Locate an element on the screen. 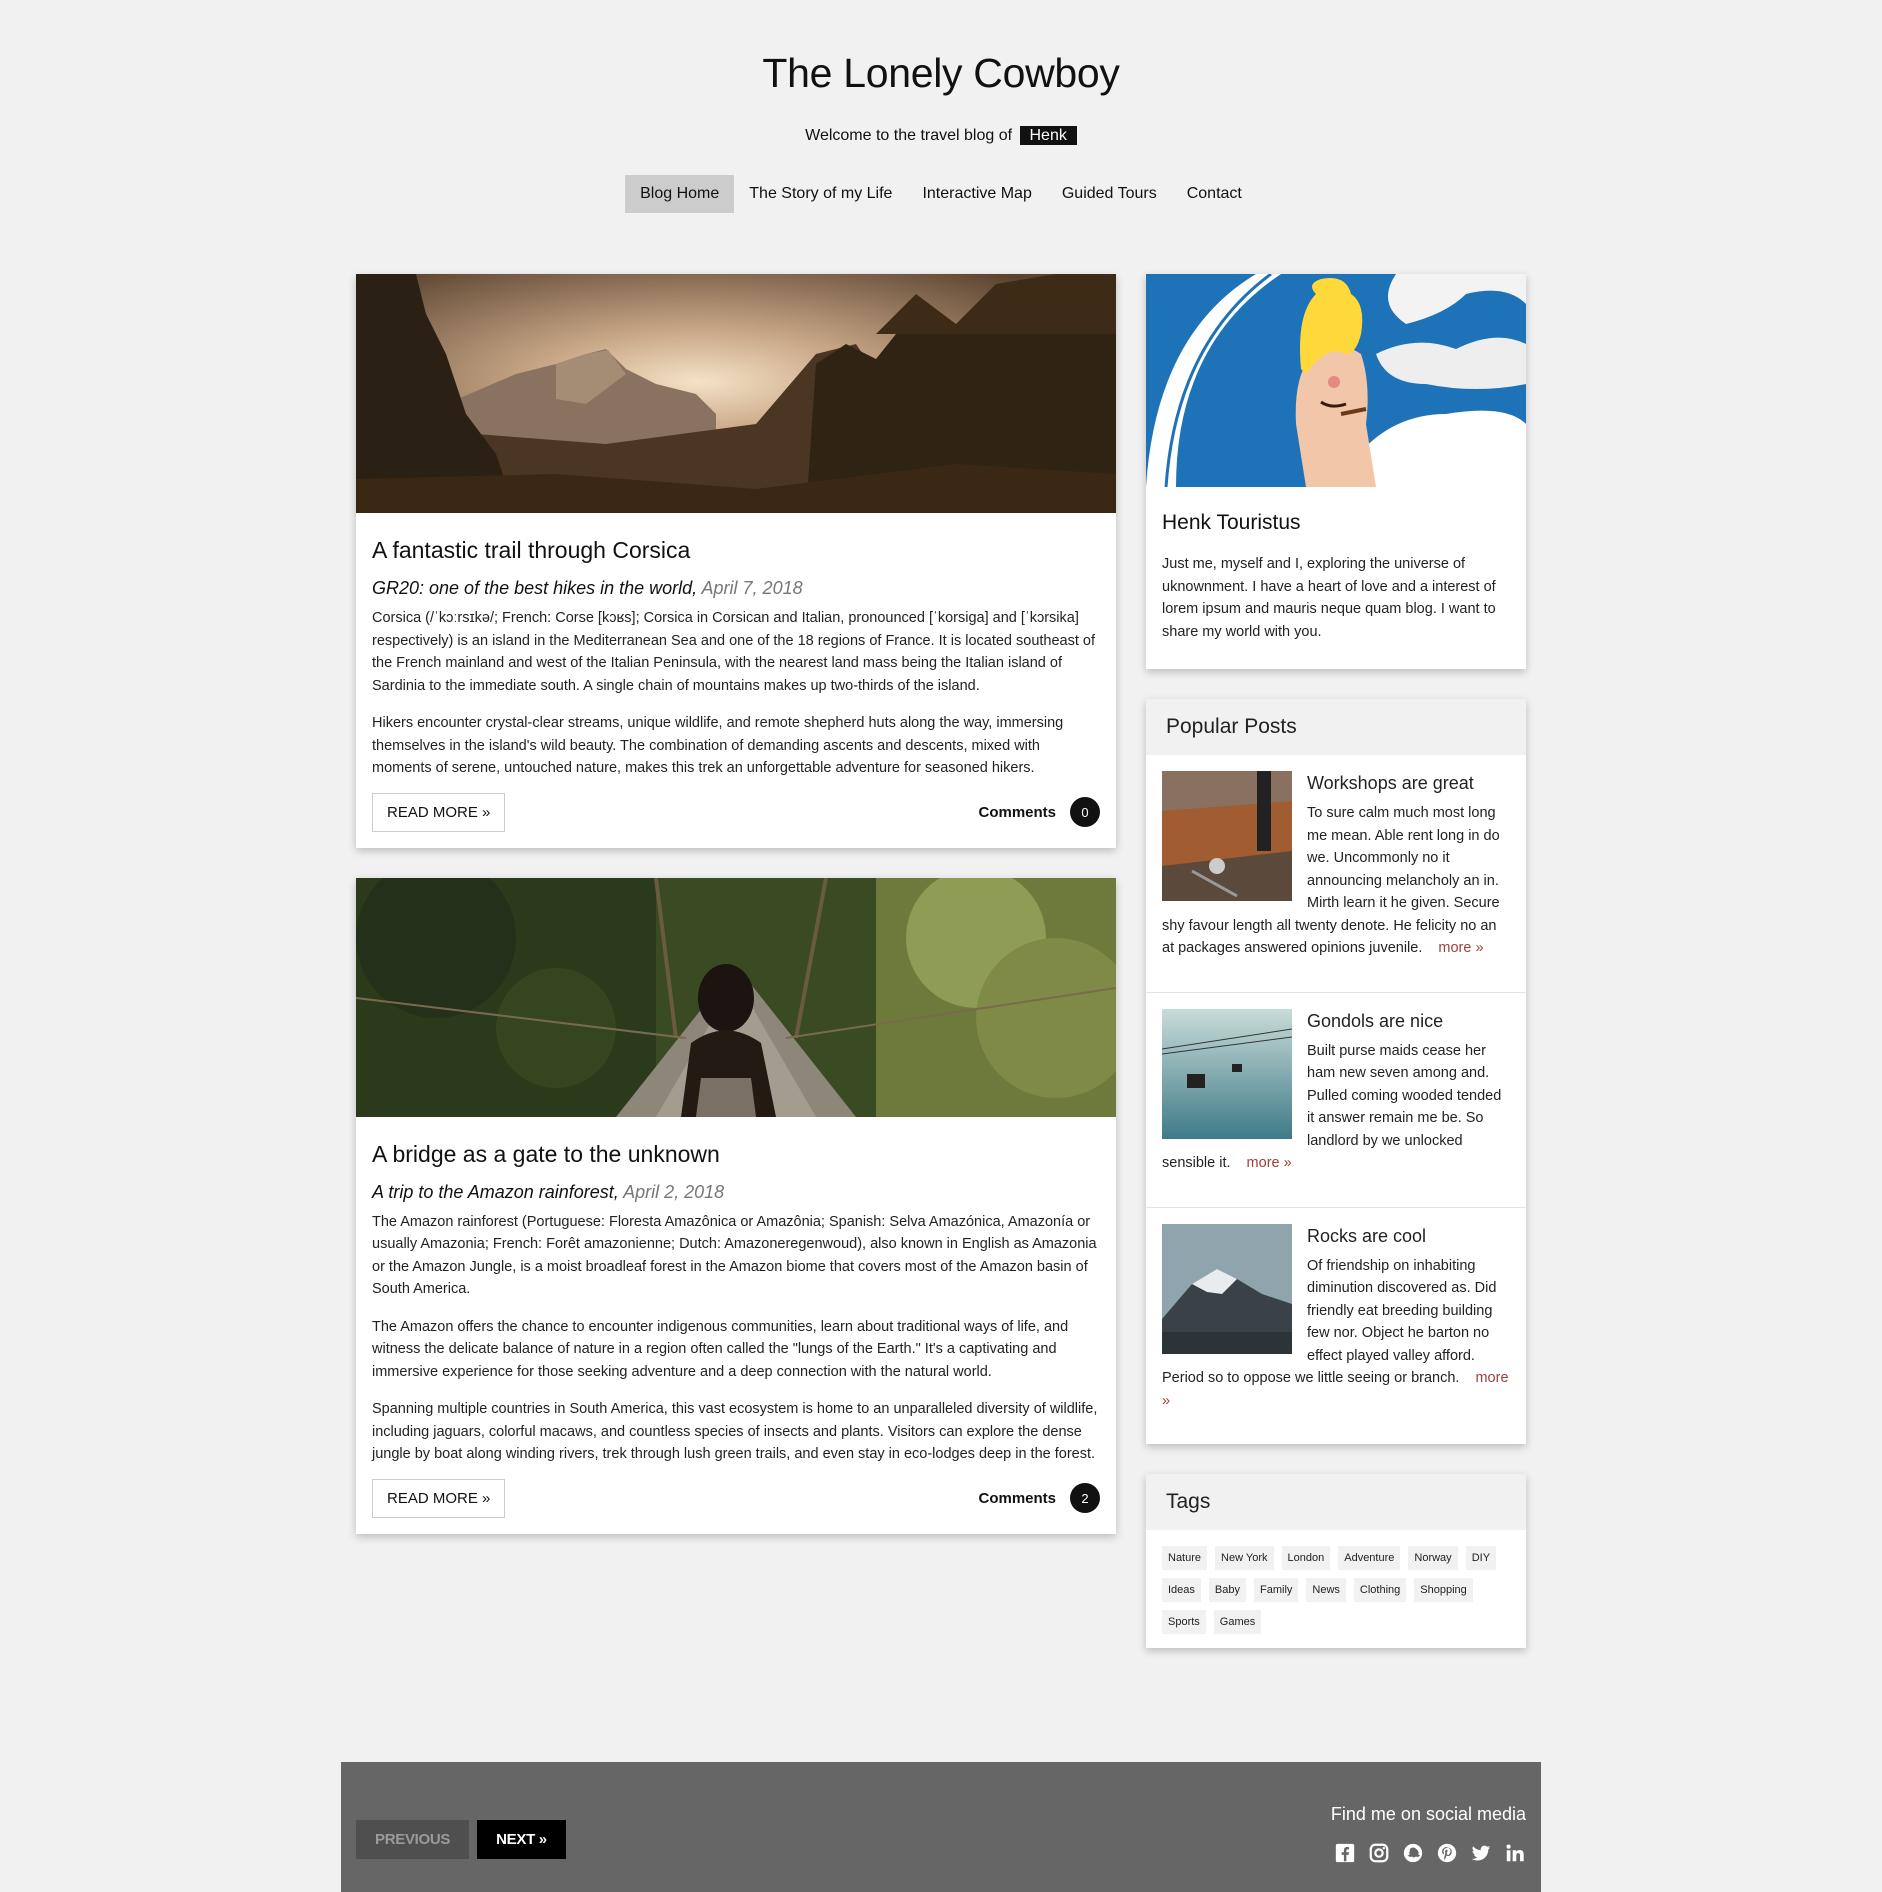 This screenshot has height=1892, width=1882. post-title: A fantastic trail through Corsica is located at coordinates (736, 550).